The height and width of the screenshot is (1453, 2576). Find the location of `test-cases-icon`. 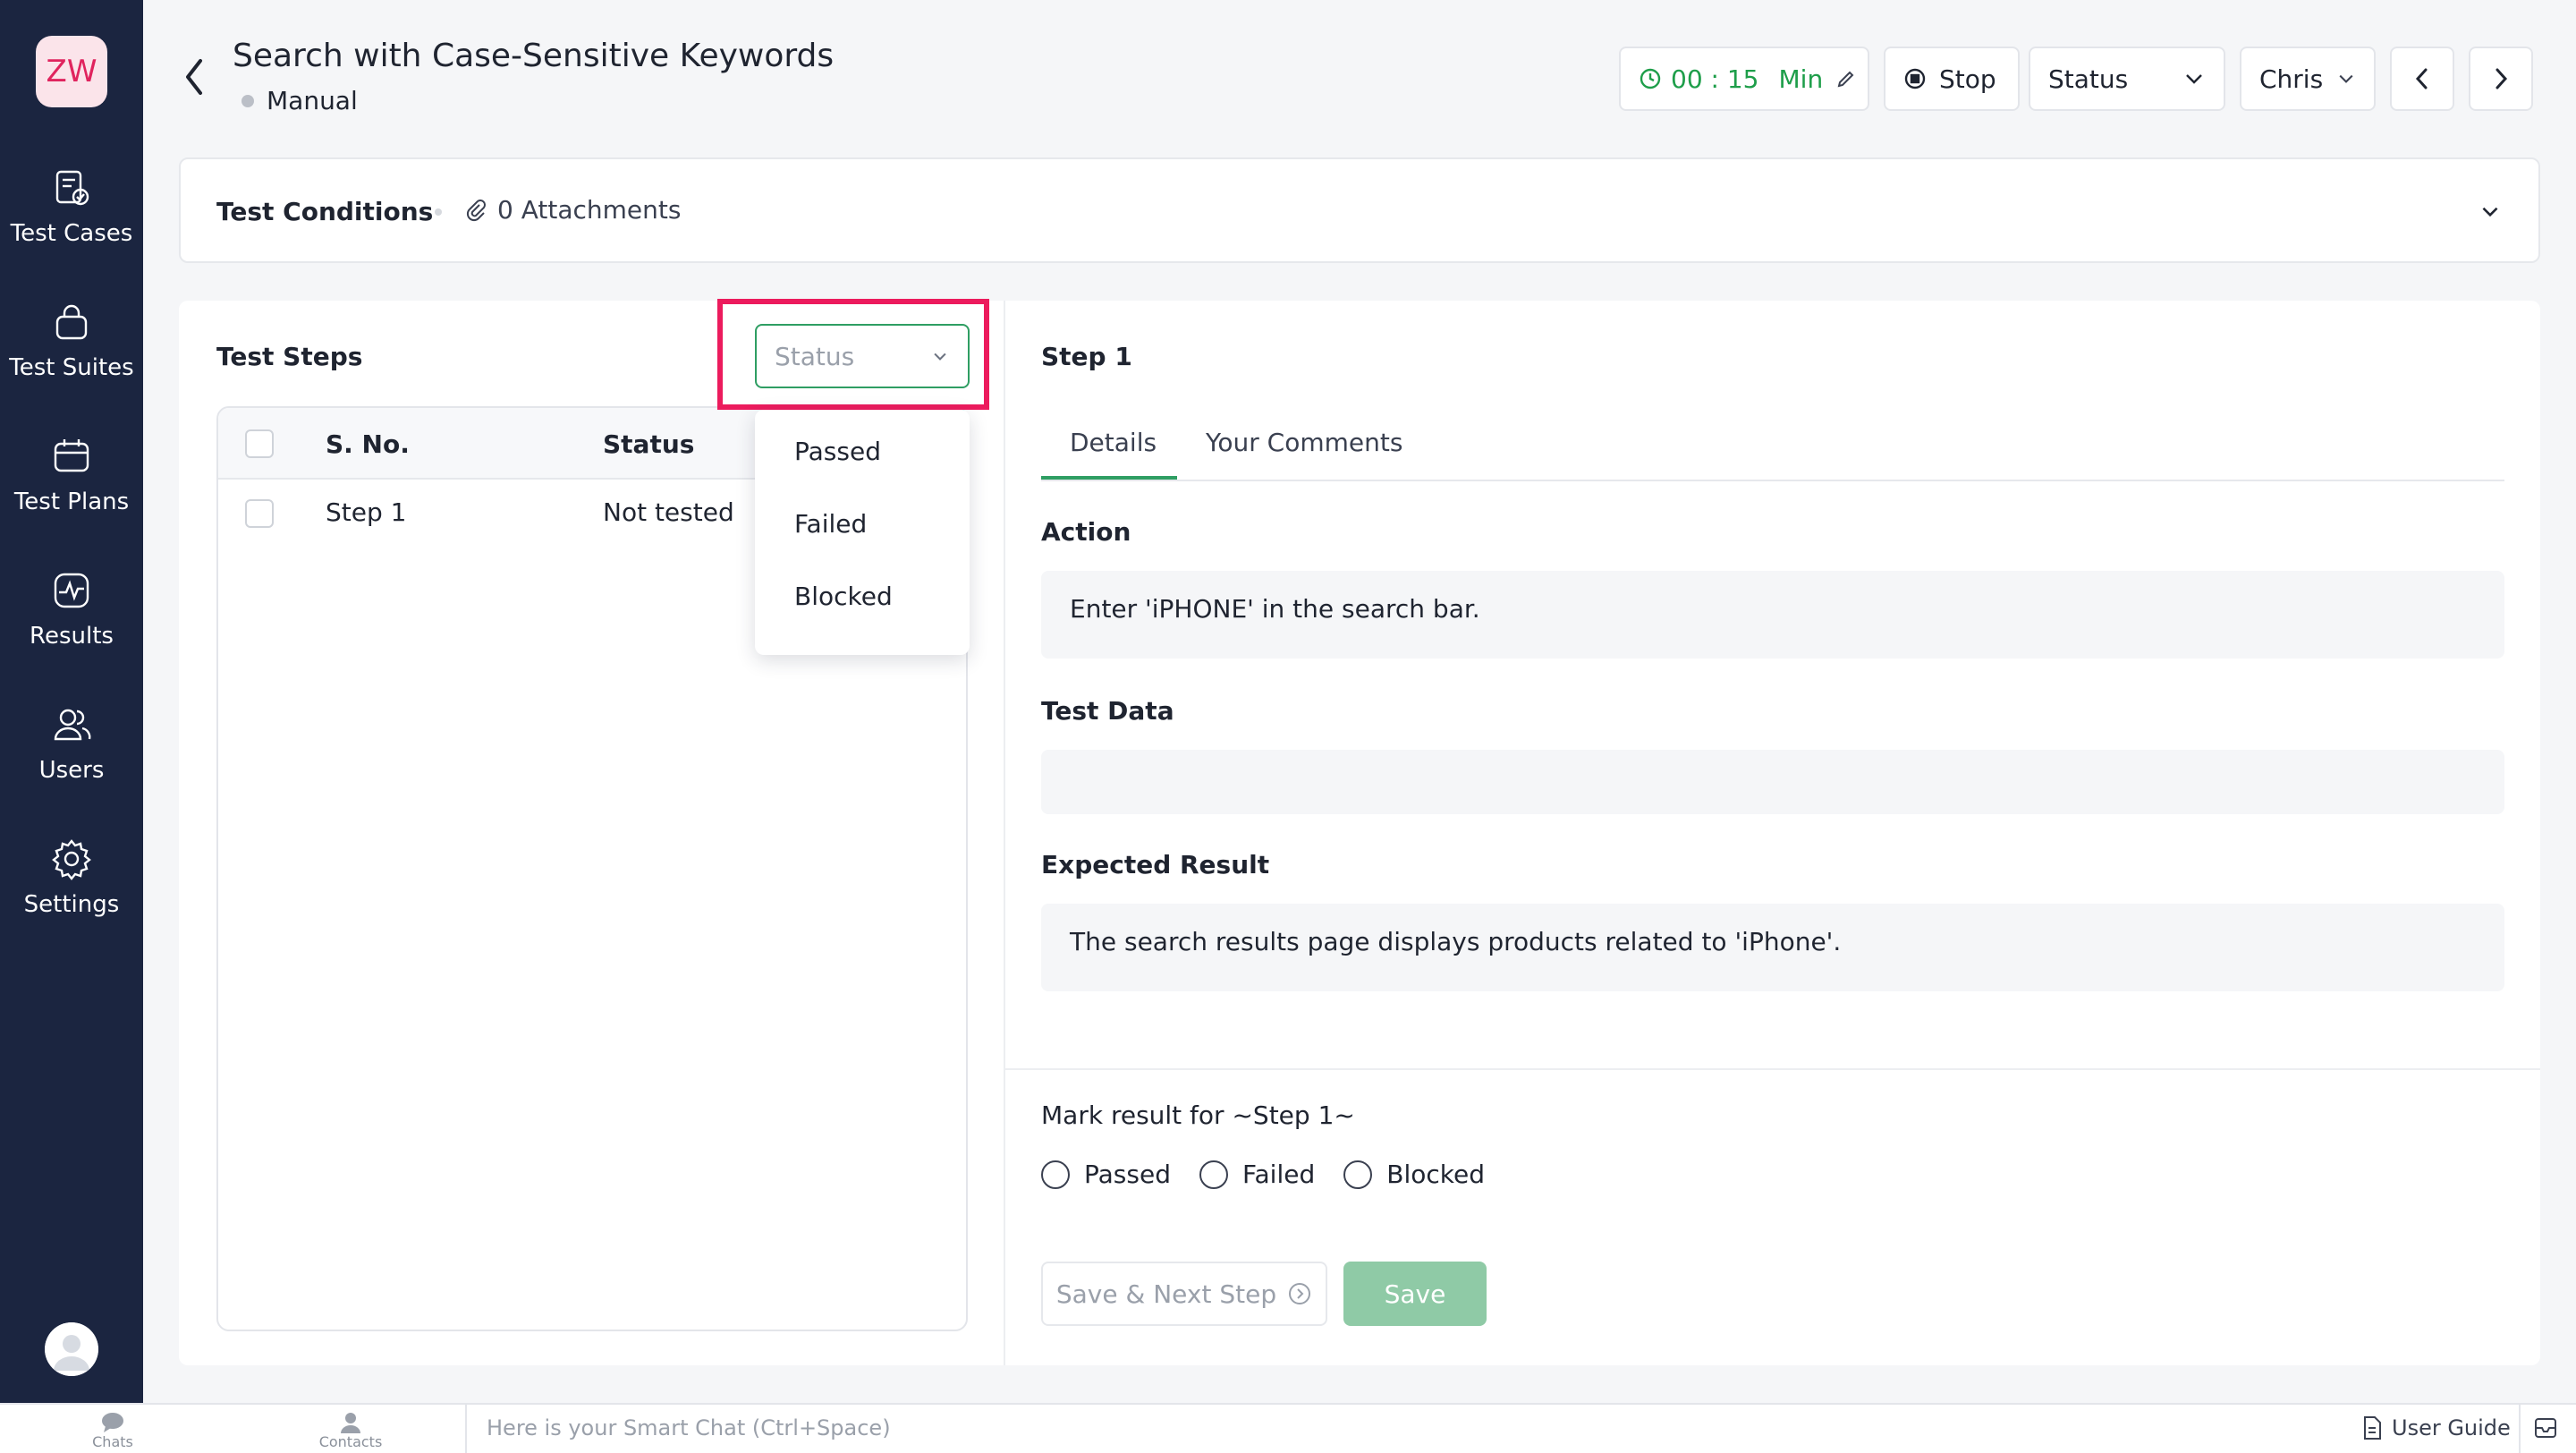

test-cases-icon is located at coordinates (72, 188).